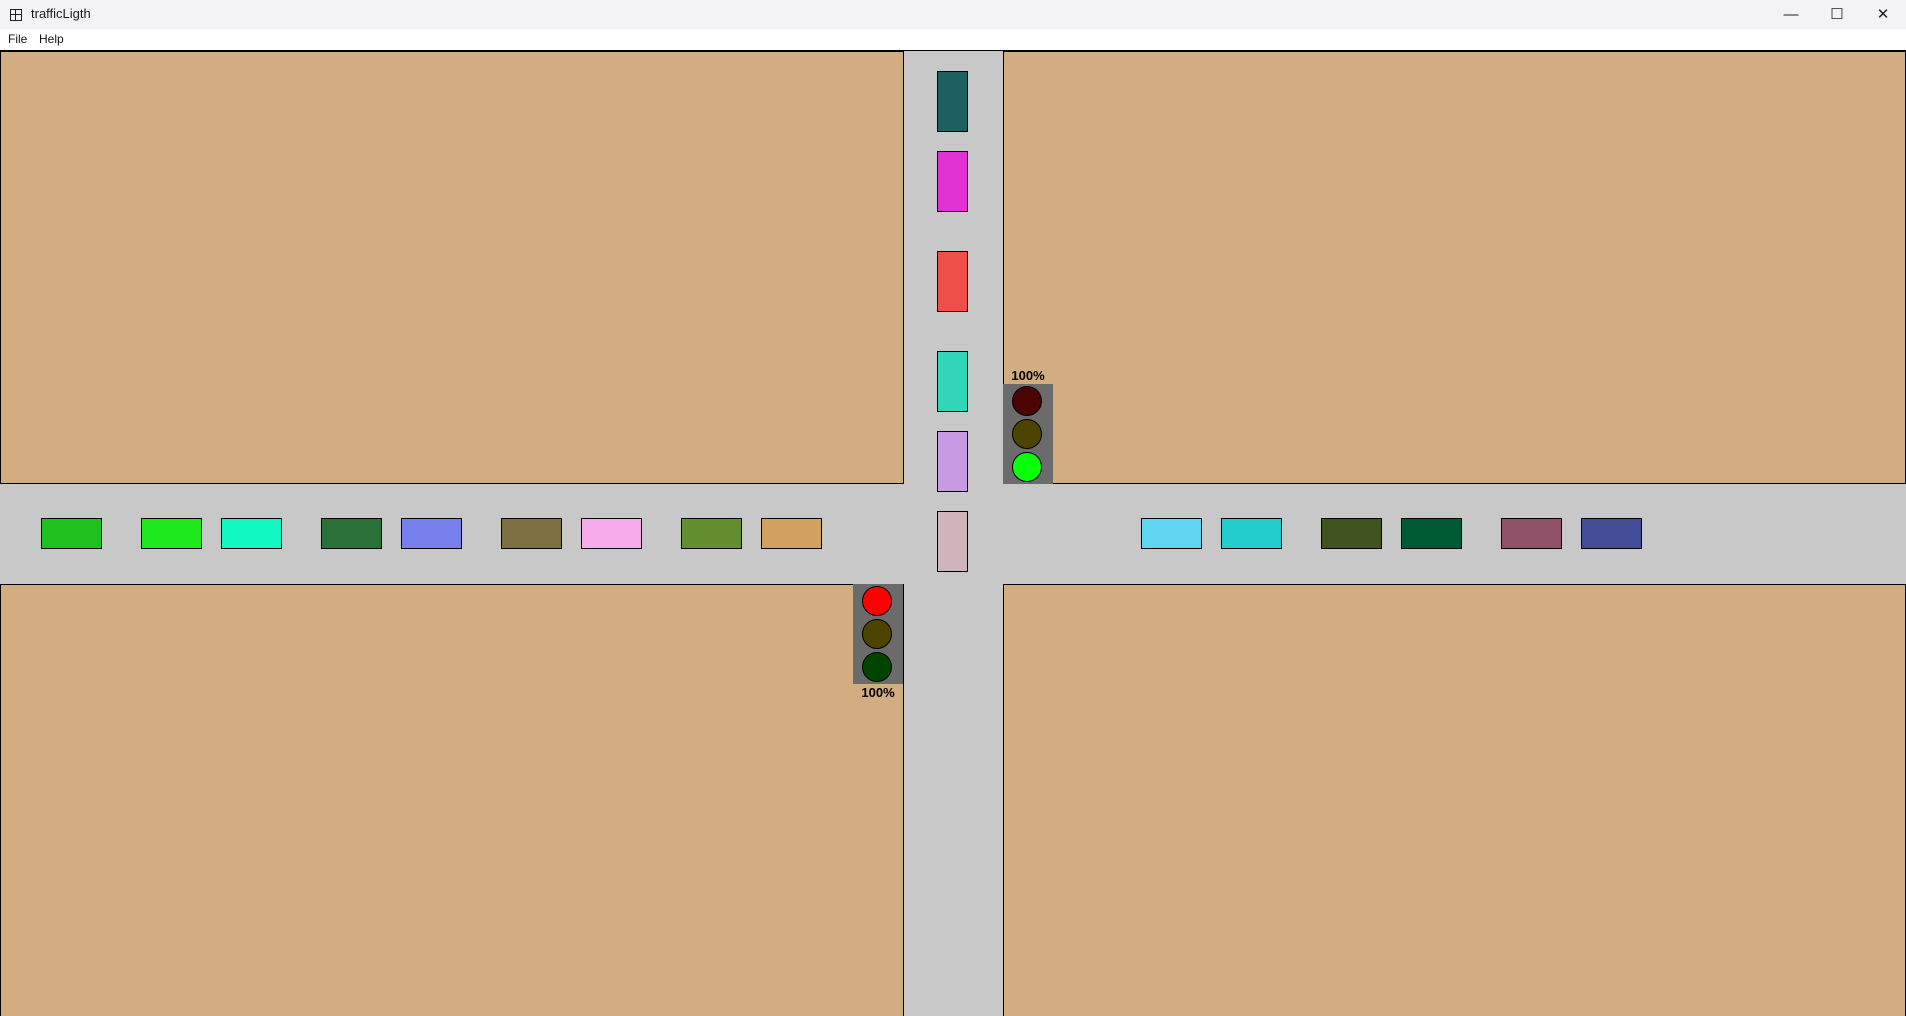 This screenshot has width=1906, height=1016. Describe the element at coordinates (61, 13) in the screenshot. I see `window-title: trafficLigth` at that location.